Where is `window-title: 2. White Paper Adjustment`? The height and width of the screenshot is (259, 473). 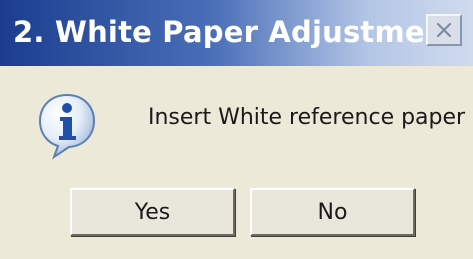 window-title: 2. White Paper Adjustment is located at coordinates (236, 32).